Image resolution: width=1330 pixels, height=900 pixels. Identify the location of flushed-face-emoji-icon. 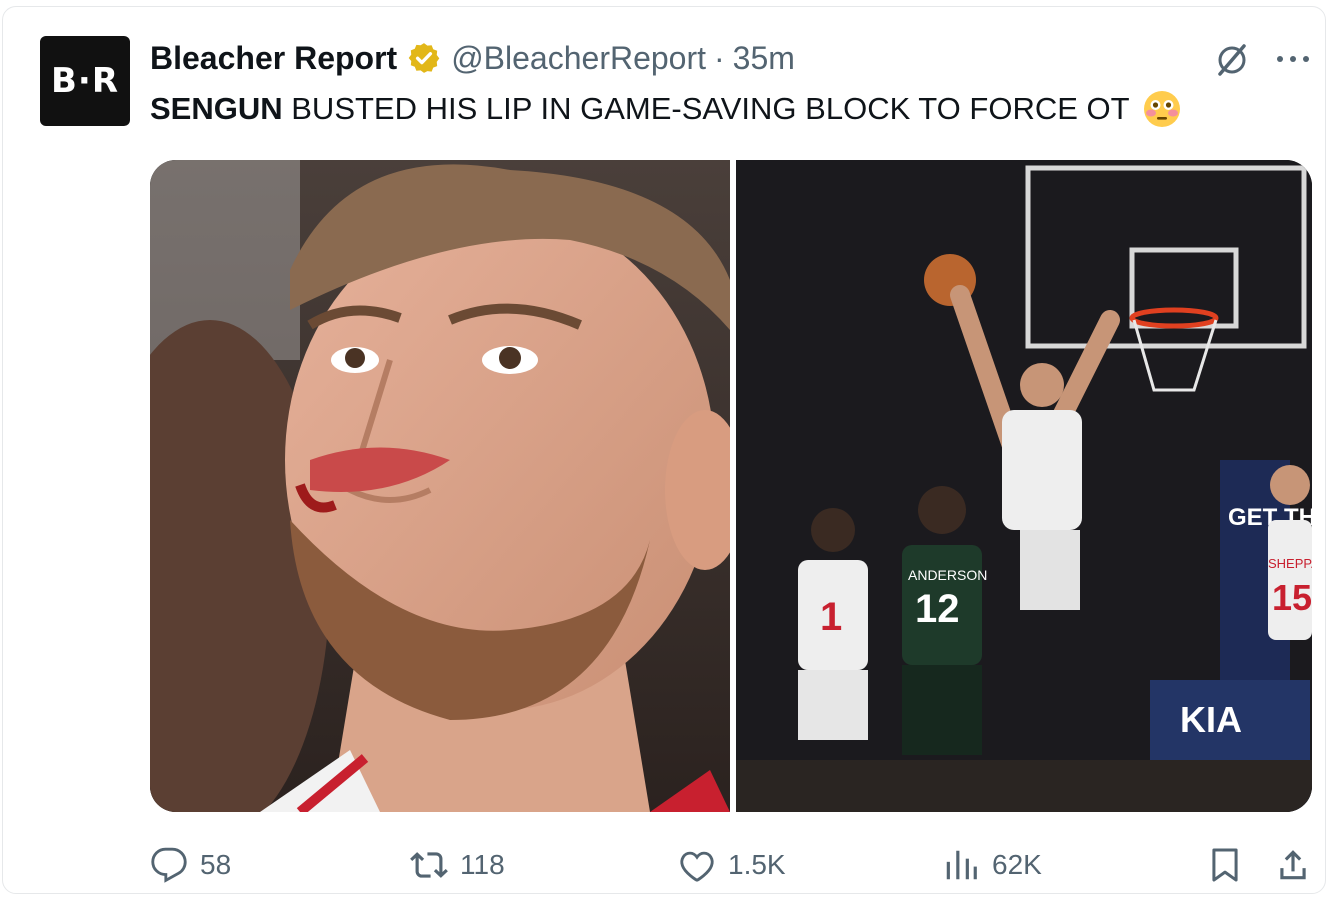
(1161, 109).